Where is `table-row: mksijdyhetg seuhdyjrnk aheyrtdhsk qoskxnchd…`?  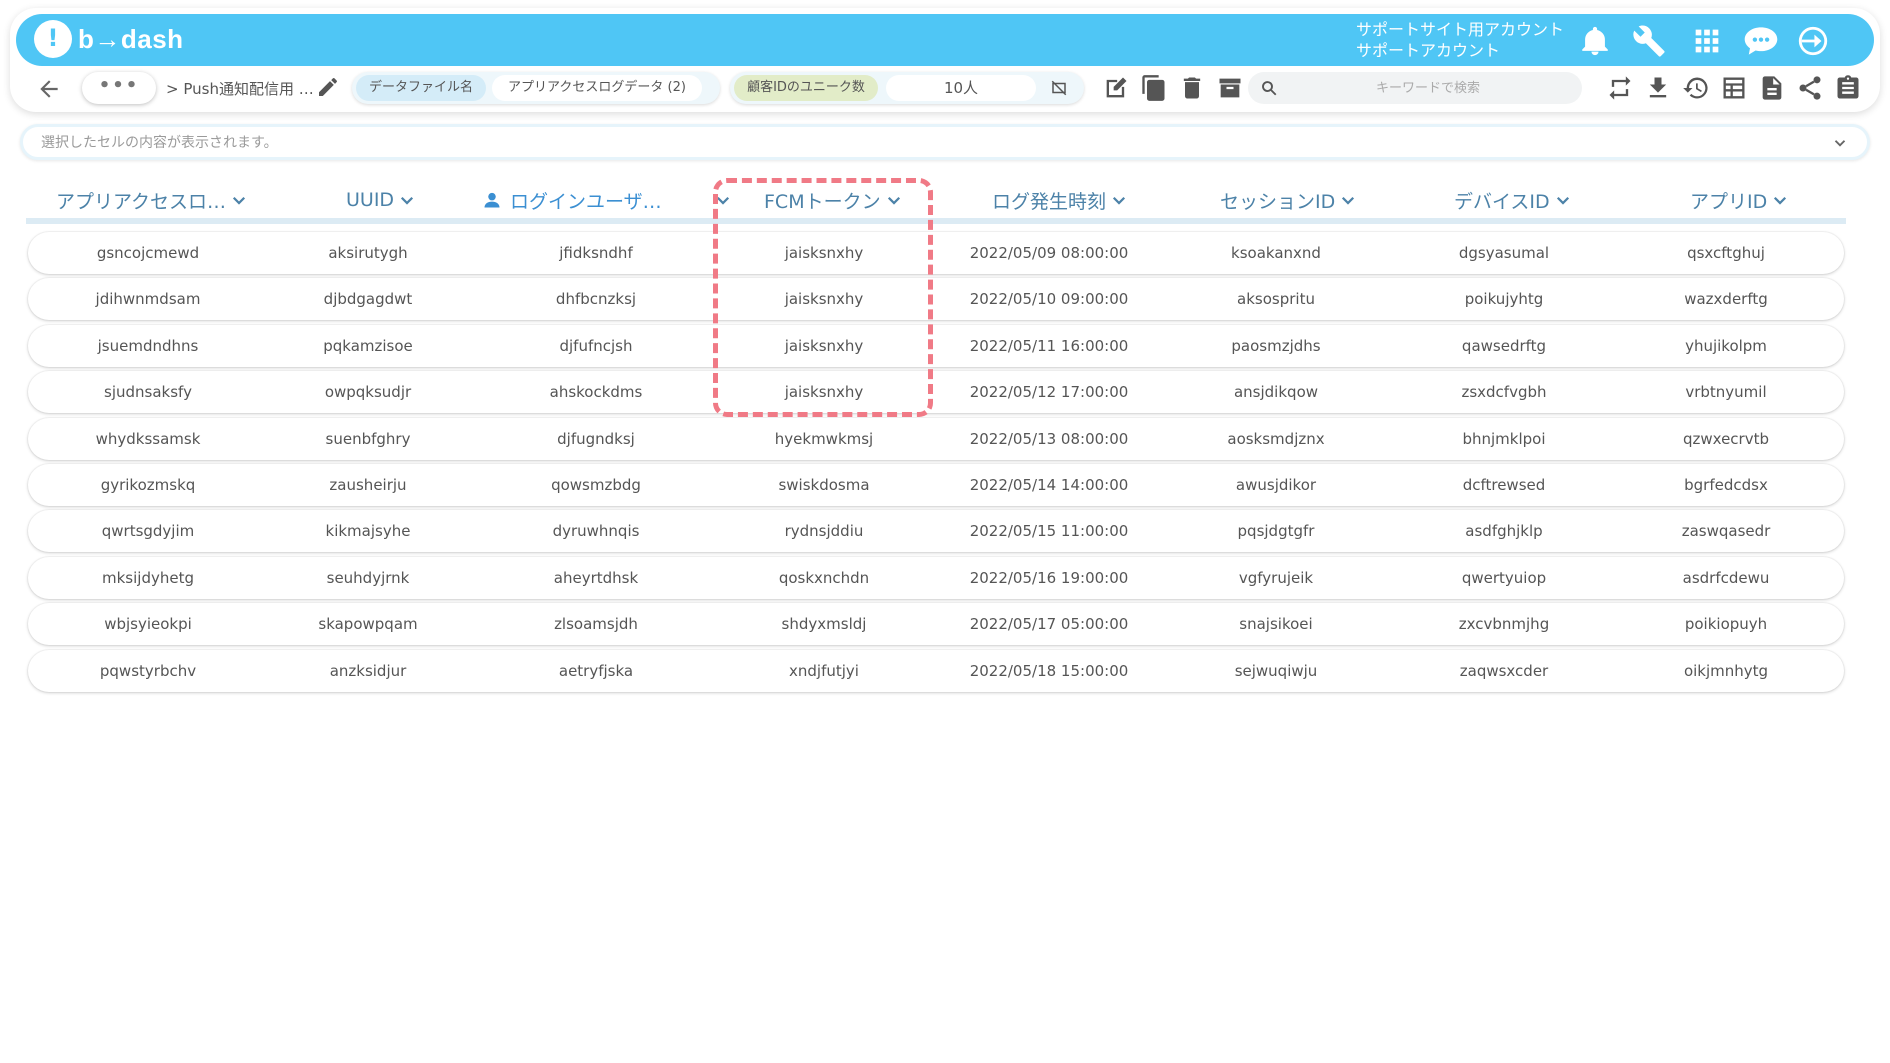 table-row: mksijdyhetg seuhdyjrnk aheyrtdhsk qoskxnchd… is located at coordinates (936, 577).